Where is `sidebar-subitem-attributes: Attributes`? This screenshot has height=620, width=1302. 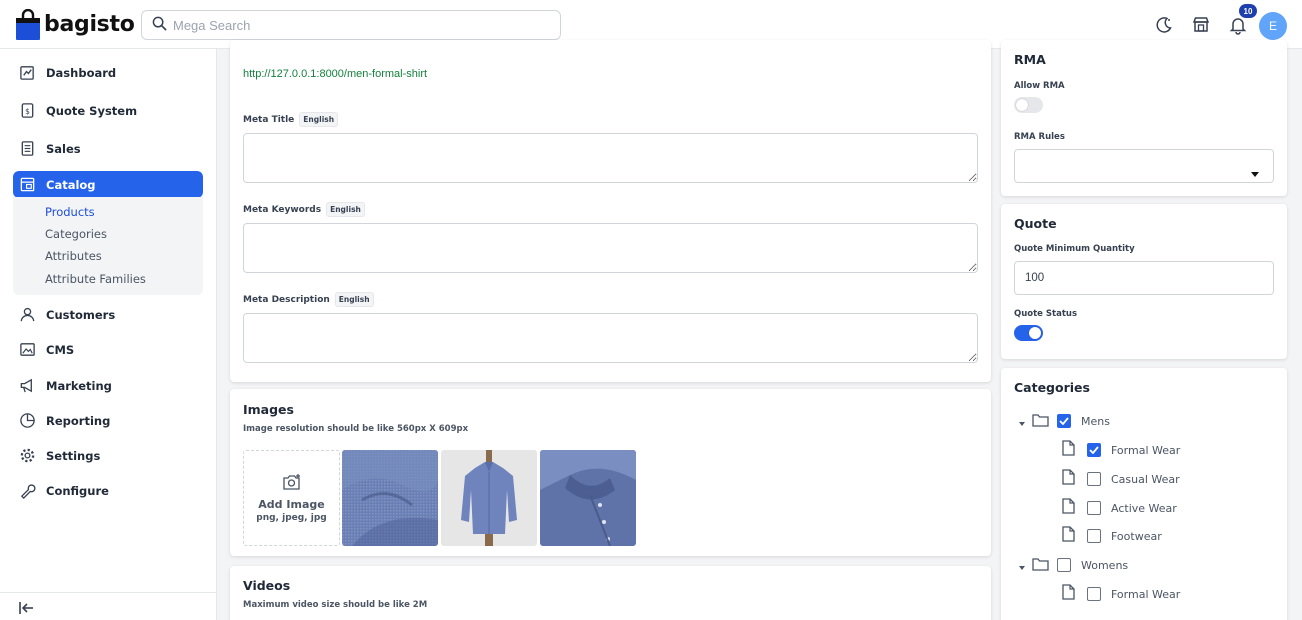
sidebar-subitem-attributes: Attributes is located at coordinates (73, 256).